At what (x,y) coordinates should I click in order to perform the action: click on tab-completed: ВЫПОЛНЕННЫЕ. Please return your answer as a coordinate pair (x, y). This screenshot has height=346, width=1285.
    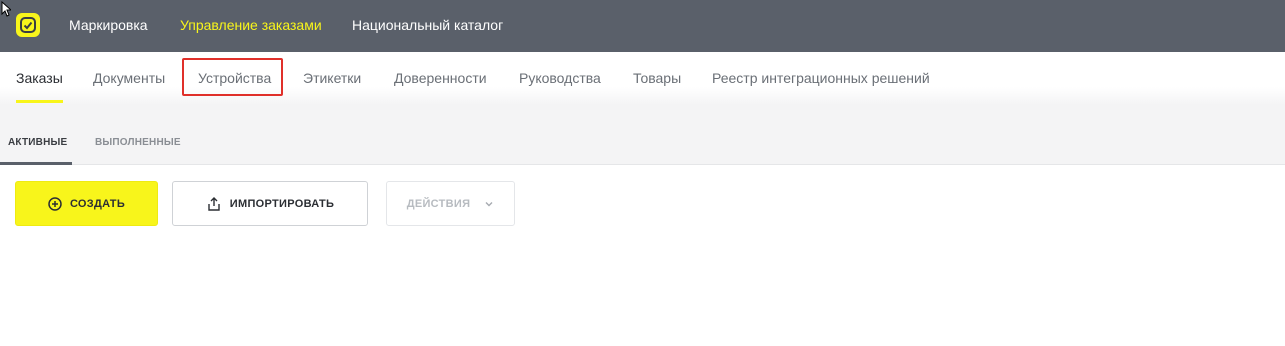
    Looking at the image, I should click on (138, 142).